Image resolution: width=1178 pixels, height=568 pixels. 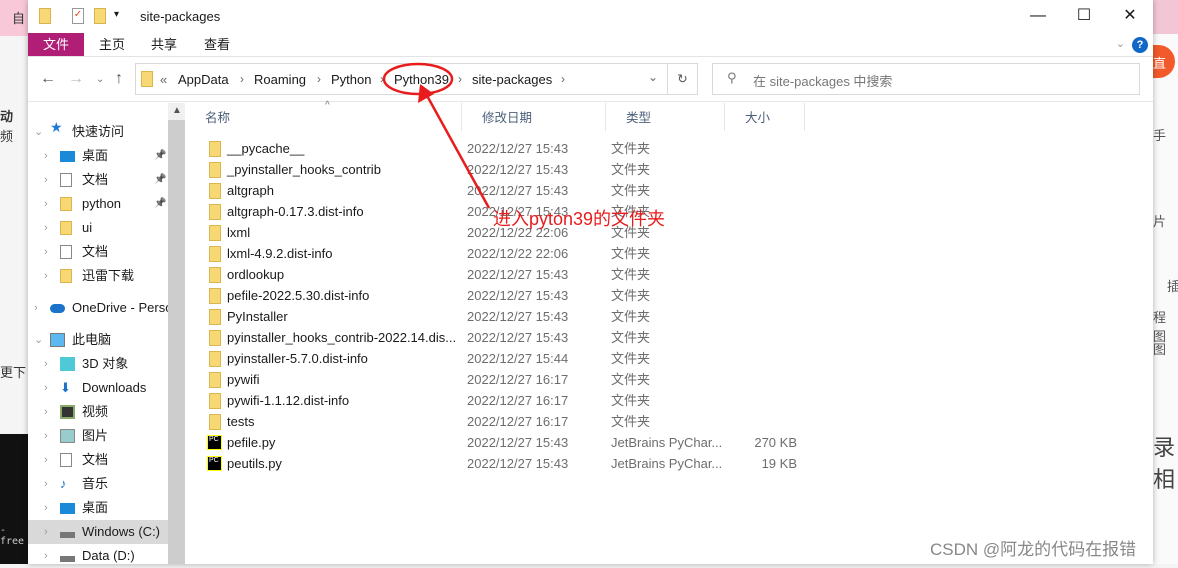 I want to click on annotation-overlay, so click(x=436, y=135).